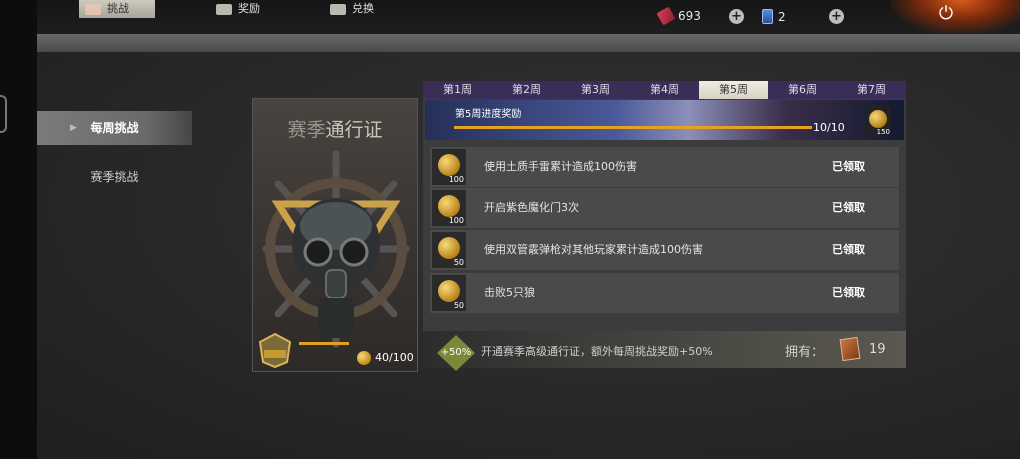 The width and height of the screenshot is (1020, 459). I want to click on sidebar-item-weekly: ▶ 每周挑战, so click(114, 128).